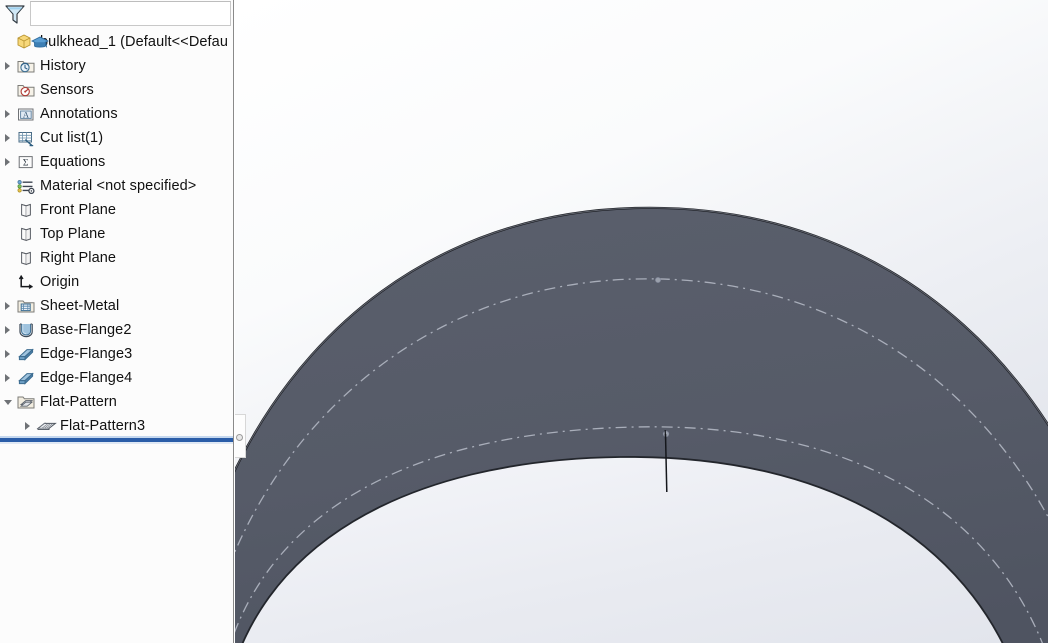  What do you see at coordinates (658, 280) in the screenshot?
I see `bend-line-midpoint-marker-outer` at bounding box center [658, 280].